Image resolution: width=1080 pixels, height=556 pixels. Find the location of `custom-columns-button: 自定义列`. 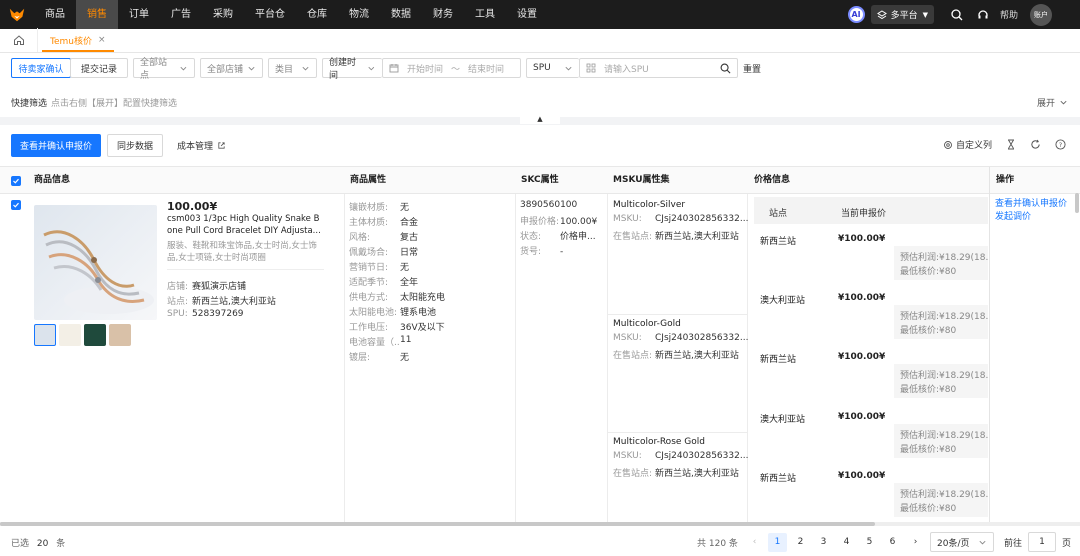

custom-columns-button: 自定义列 is located at coordinates (967, 144).